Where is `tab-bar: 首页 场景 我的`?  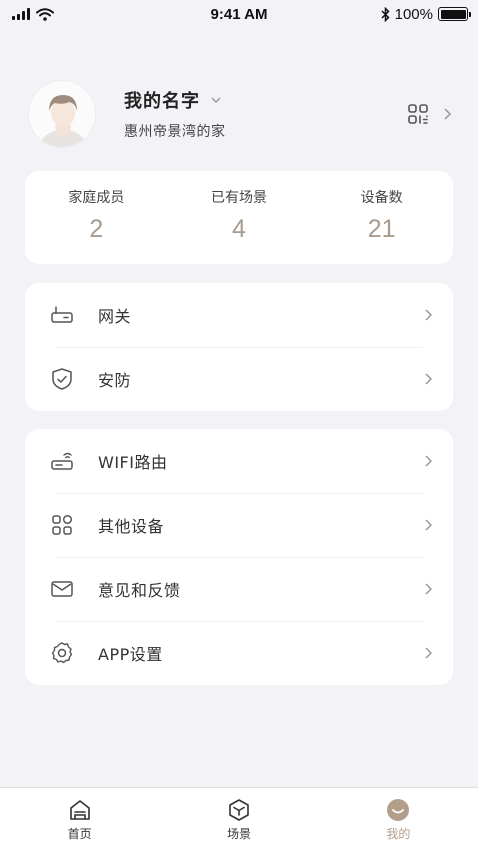 tab-bar: 首页 场景 我的 is located at coordinates (239, 818).